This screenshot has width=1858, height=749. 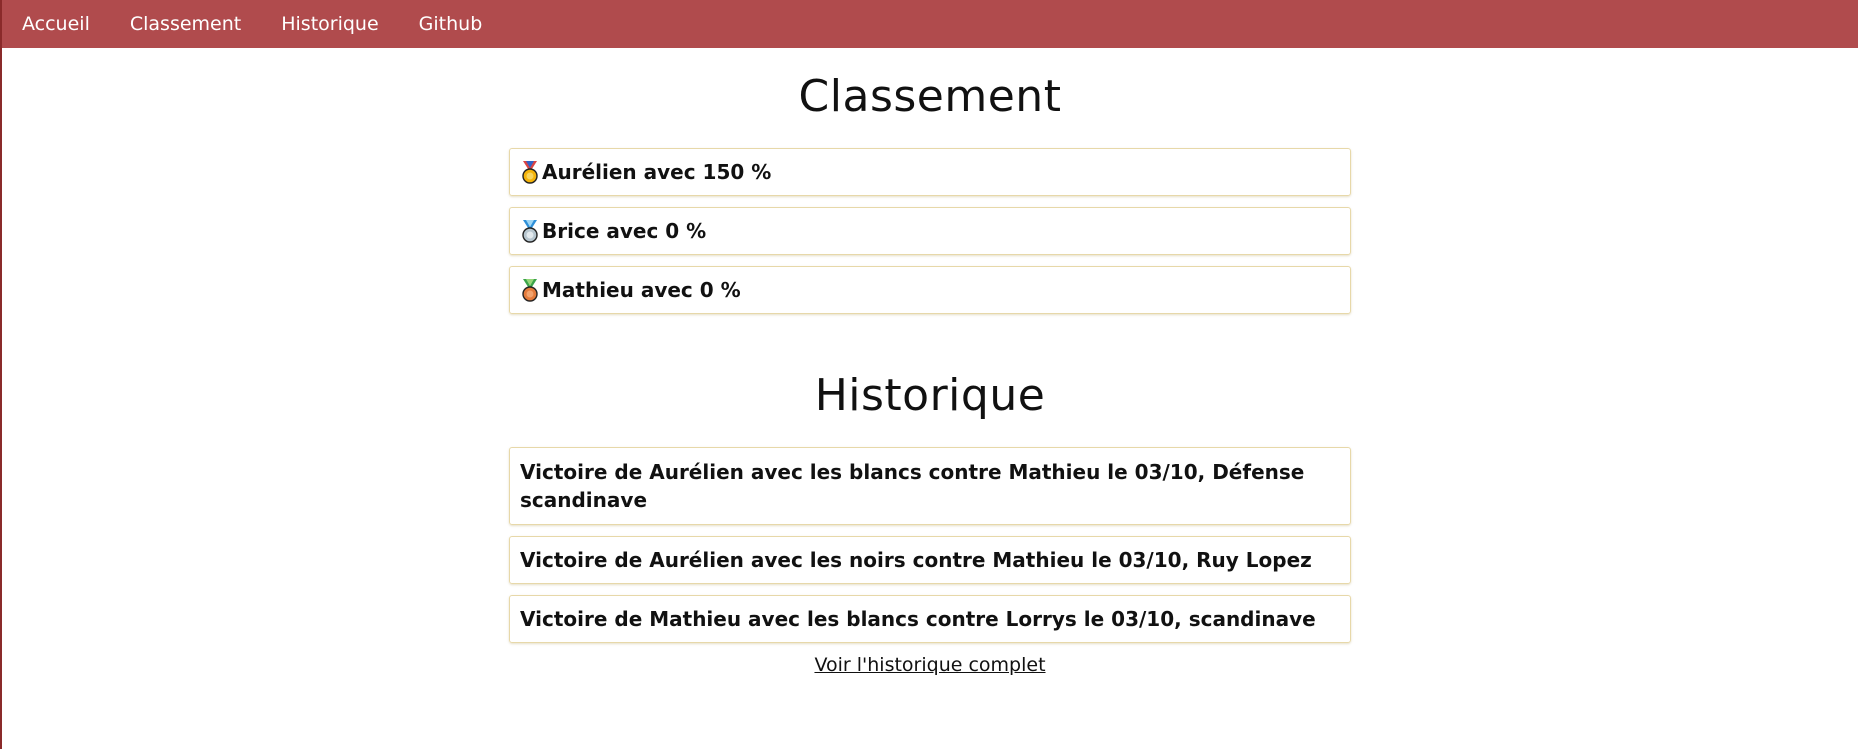 What do you see at coordinates (930, 395) in the screenshot?
I see `history-title: Historique` at bounding box center [930, 395].